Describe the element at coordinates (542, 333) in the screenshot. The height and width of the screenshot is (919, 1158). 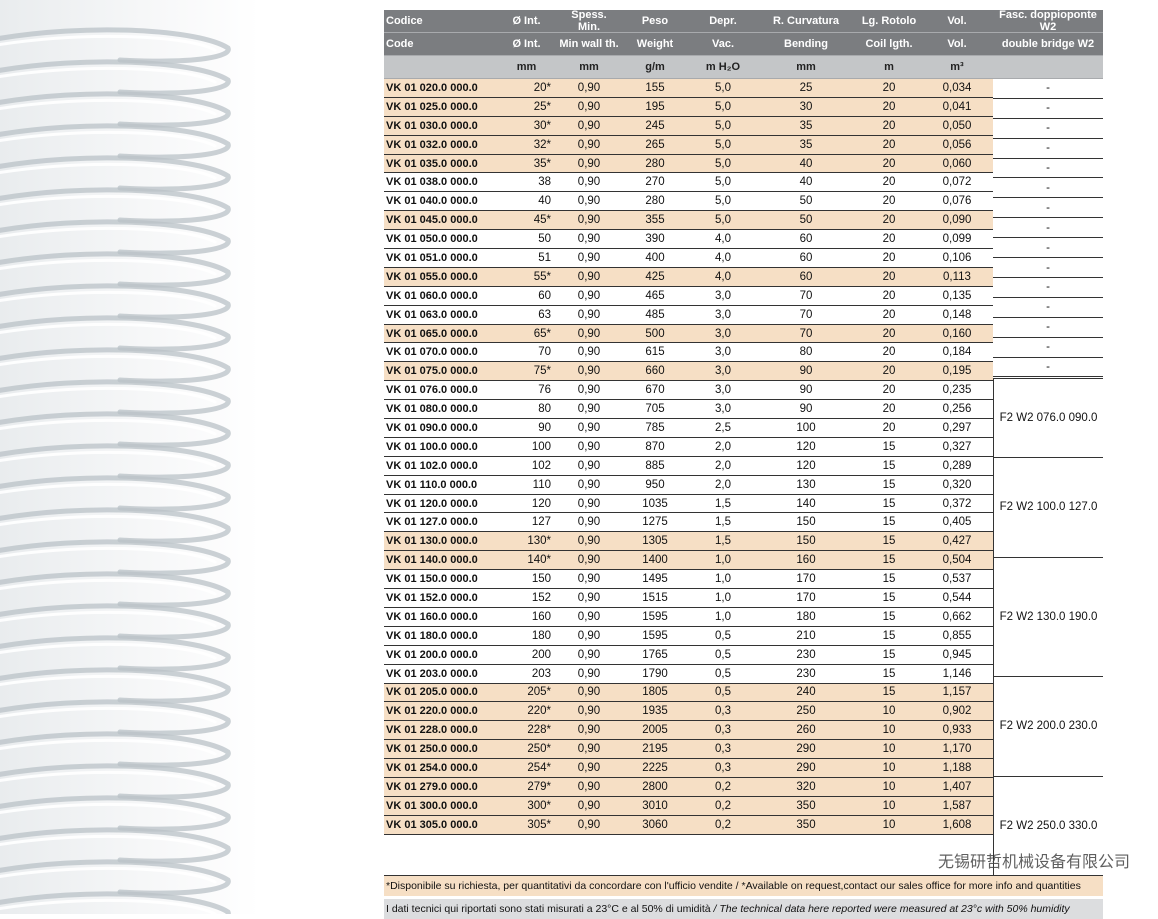
I see `cell-d: 65*` at that location.